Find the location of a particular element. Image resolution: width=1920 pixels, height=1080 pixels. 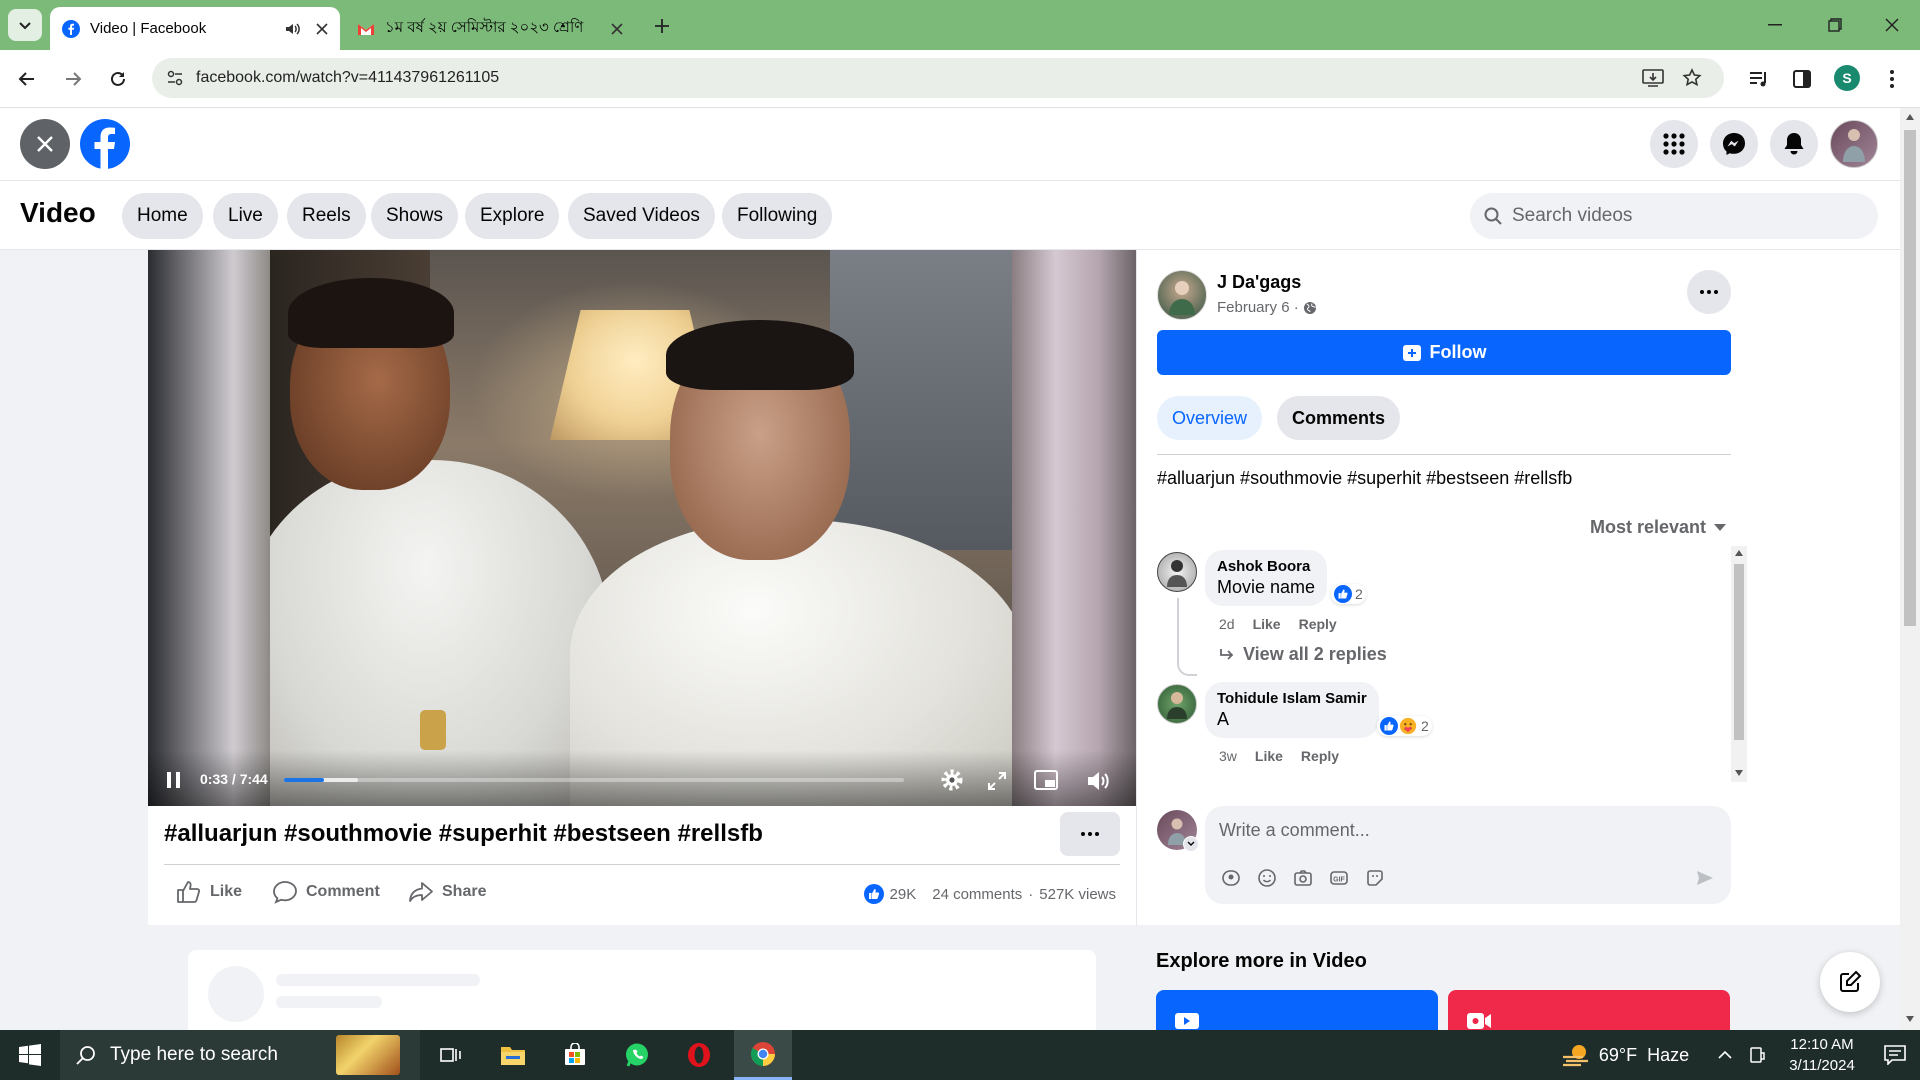

settings-gear-icon is located at coordinates (952, 780).